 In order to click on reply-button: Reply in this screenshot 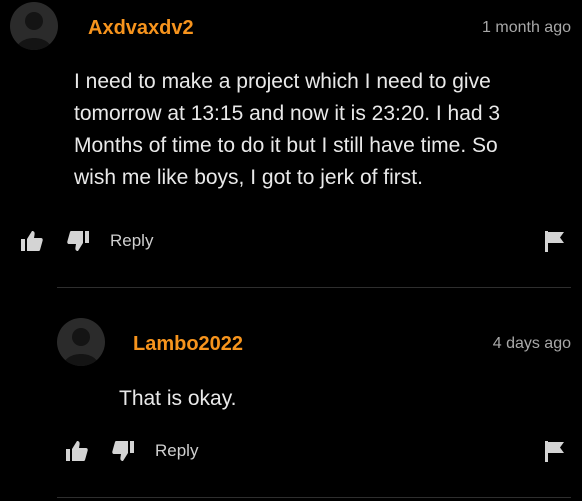, I will do `click(176, 451)`.